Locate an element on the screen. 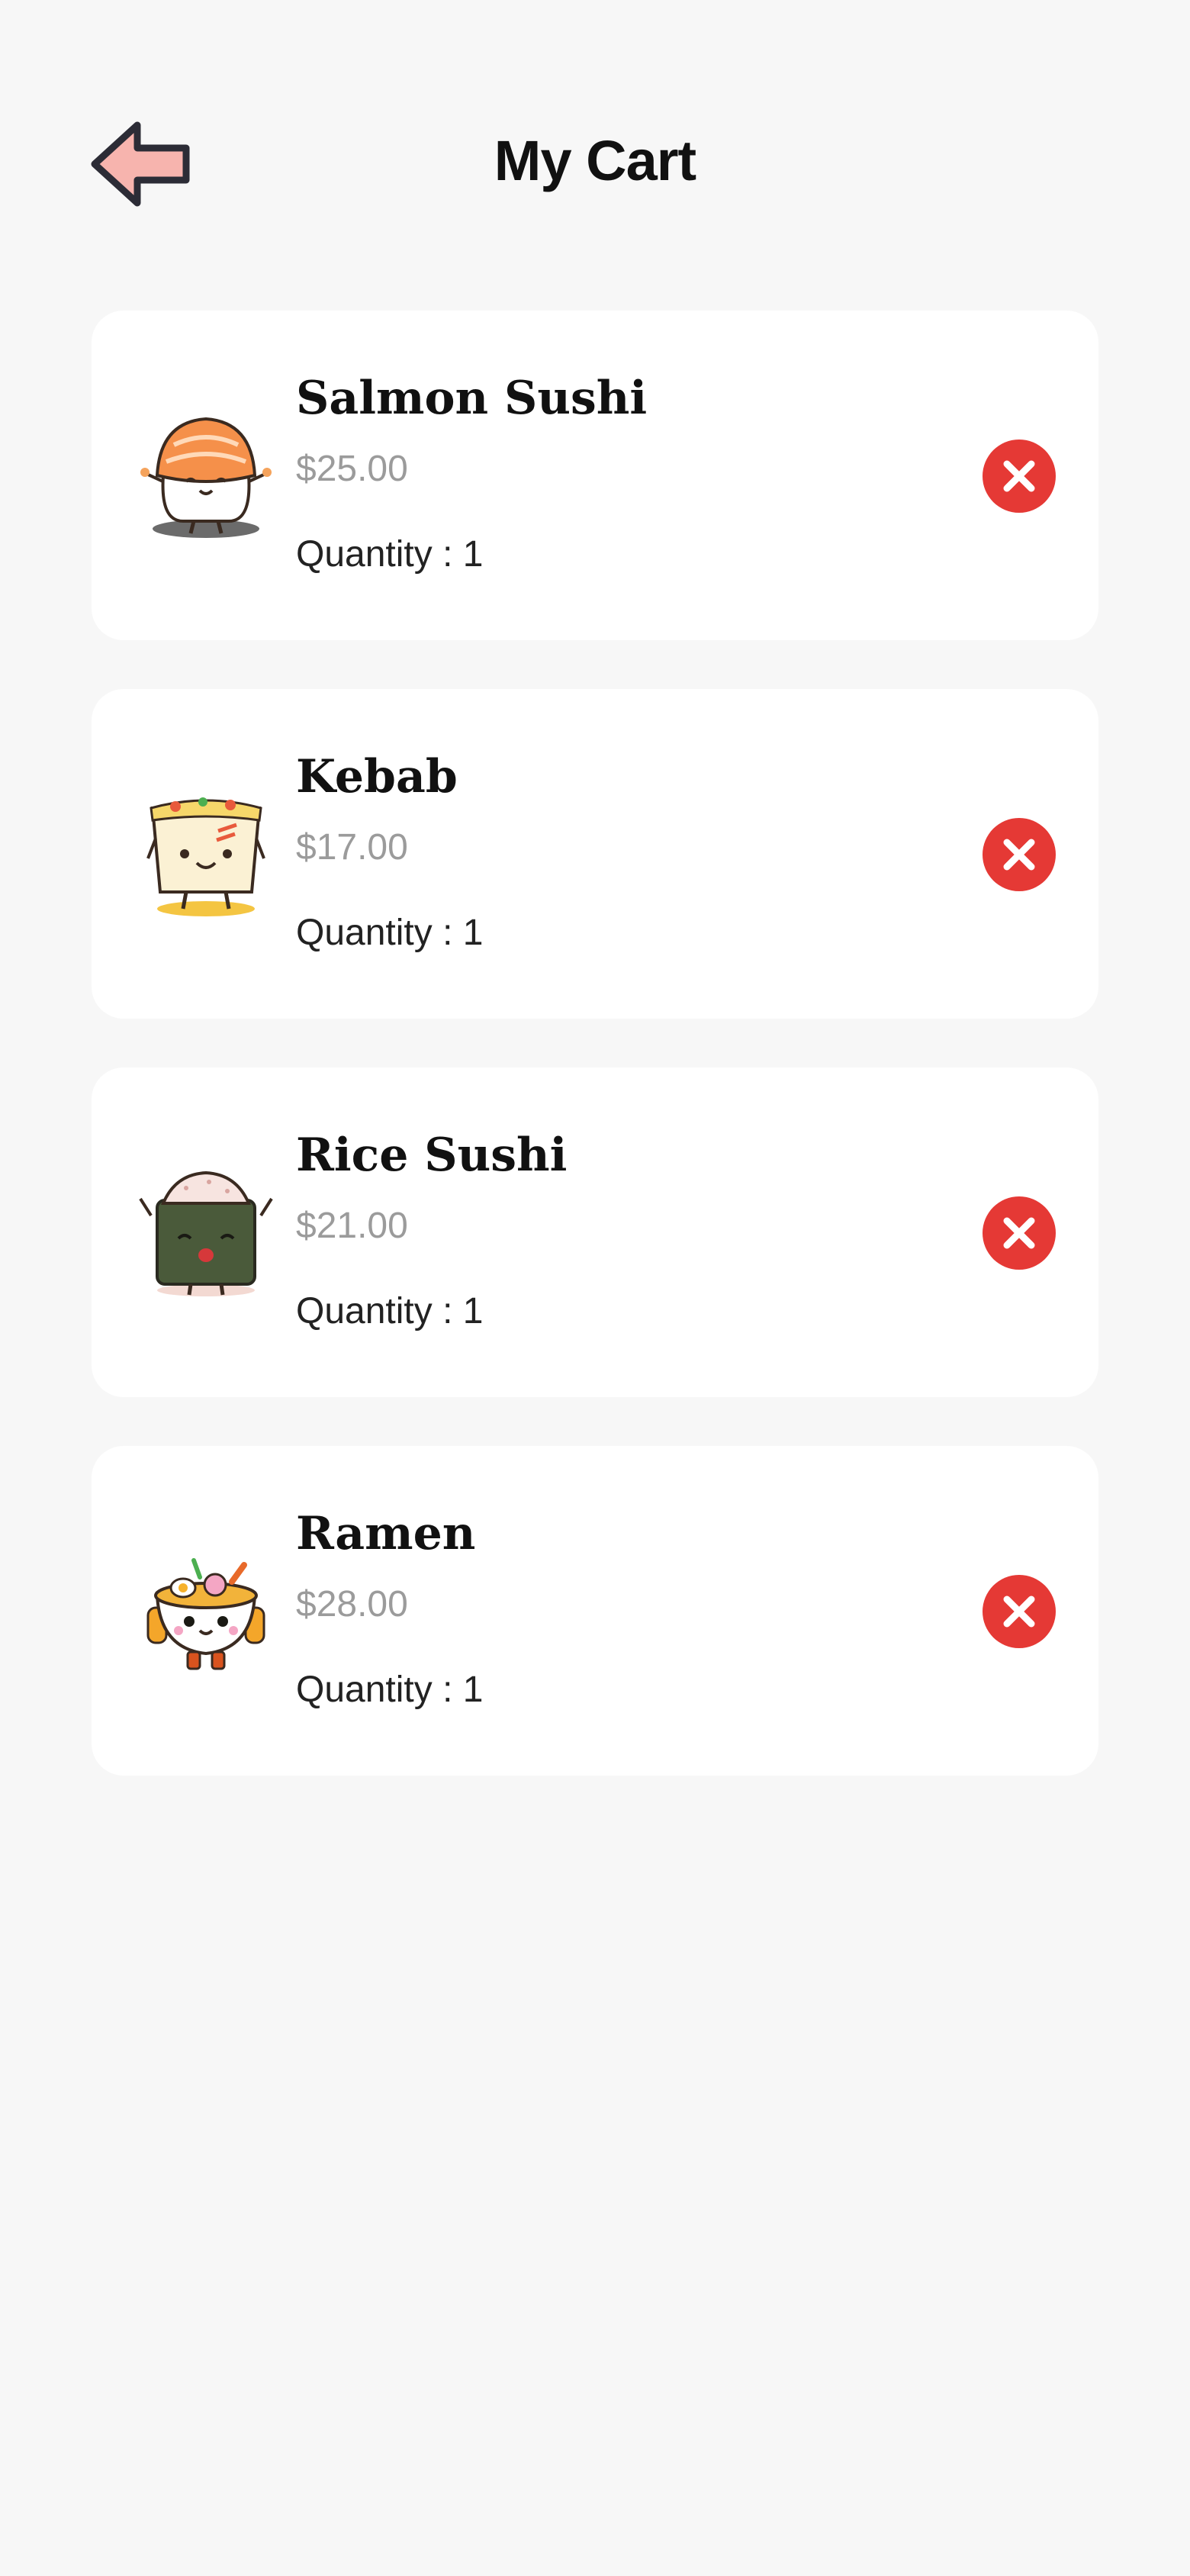 Image resolution: width=1190 pixels, height=2576 pixels. rice-sushi-icon is located at coordinates (206, 1232).